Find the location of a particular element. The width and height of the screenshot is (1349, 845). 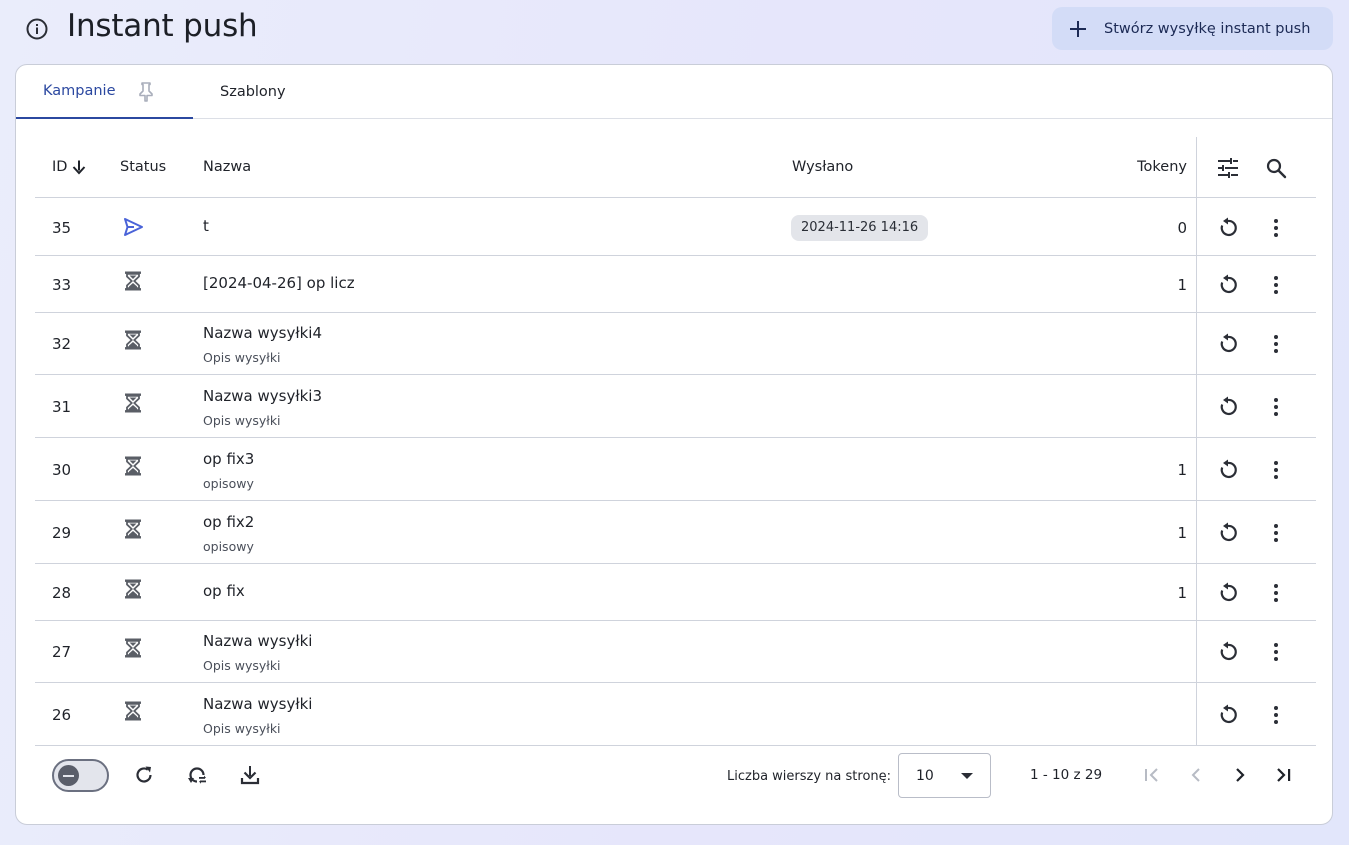

cell-name: op fix is located at coordinates (224, 590).